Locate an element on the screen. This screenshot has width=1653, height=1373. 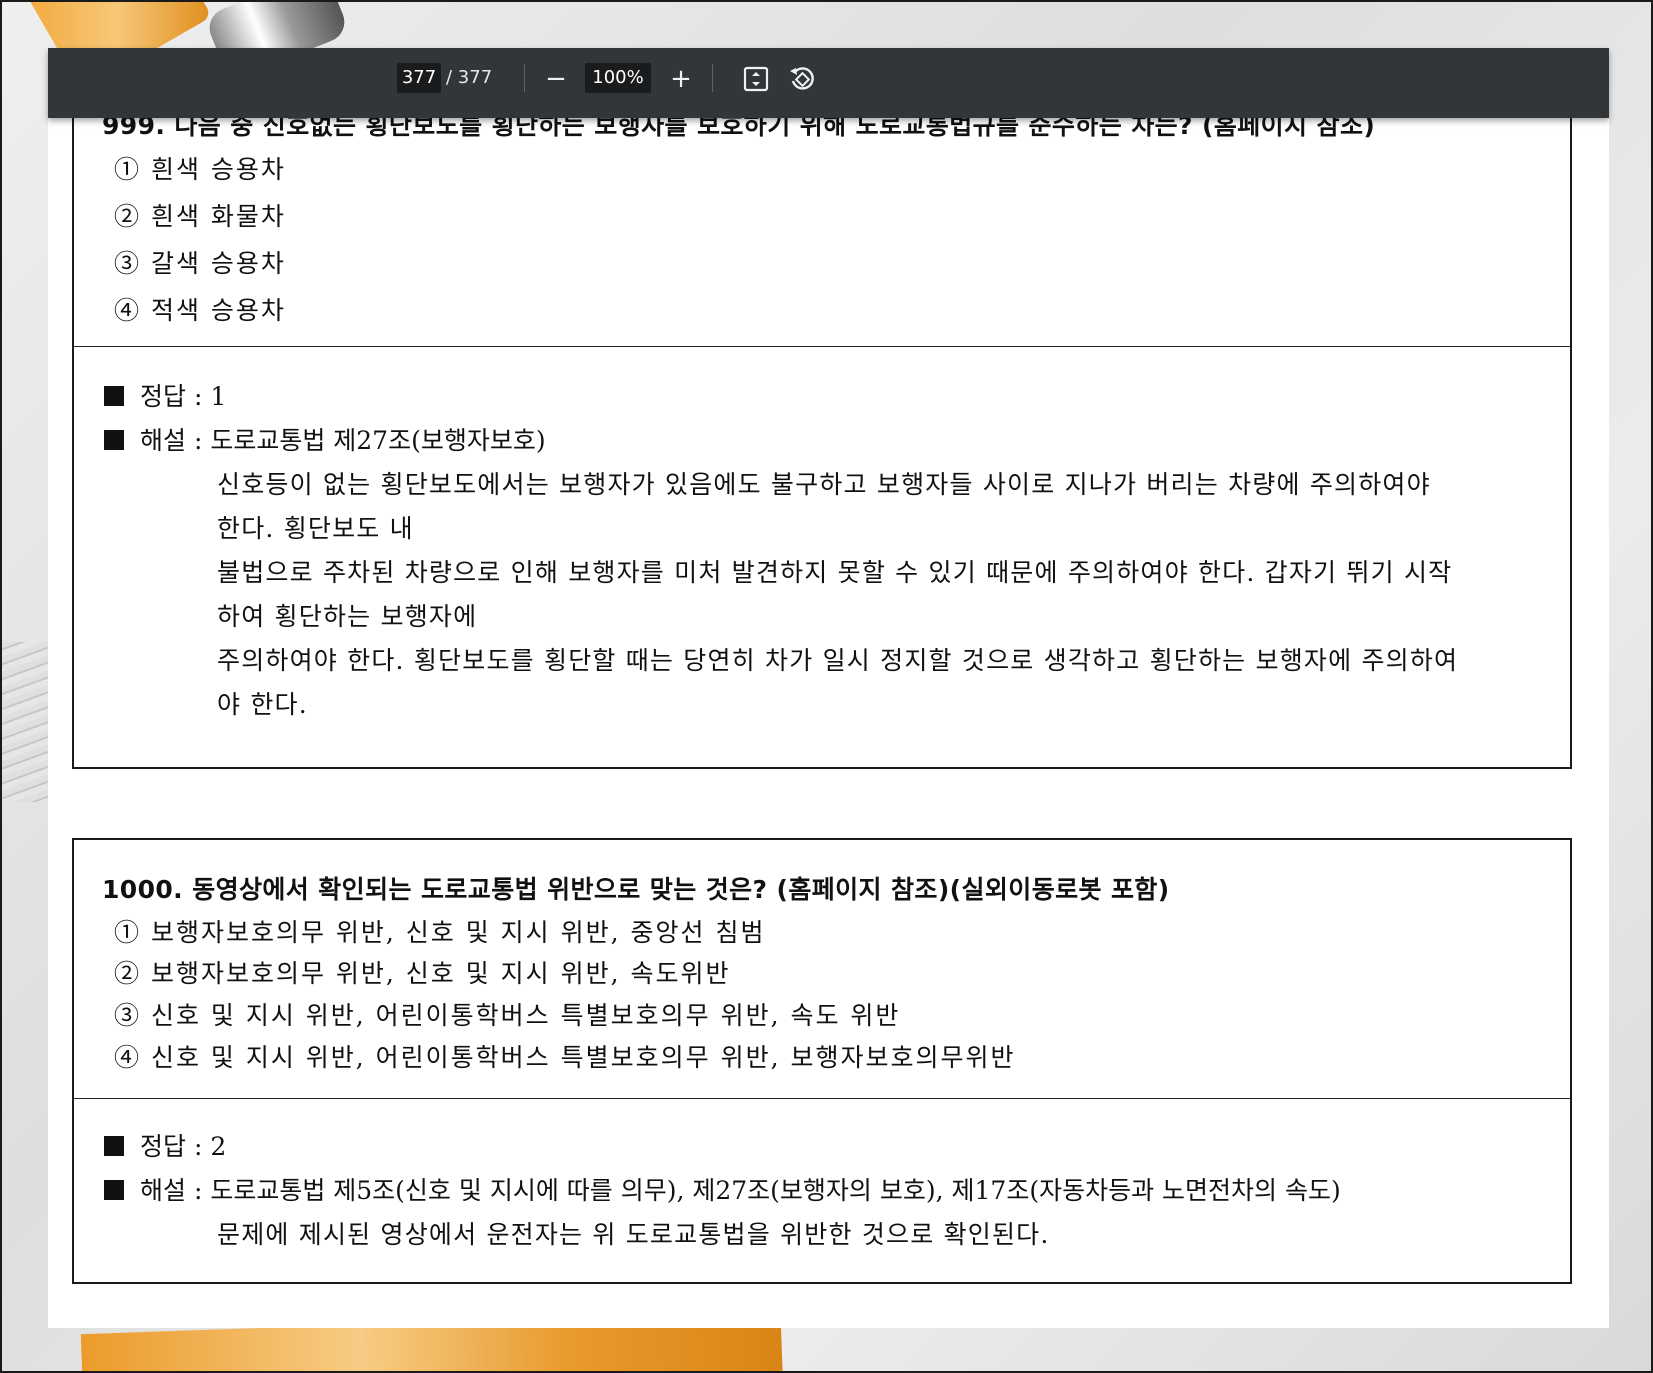
option-1: ① 보행자보호의무 위반, 신호 및 지시 위반, 중앙선 침범 is located at coordinates (440, 932).